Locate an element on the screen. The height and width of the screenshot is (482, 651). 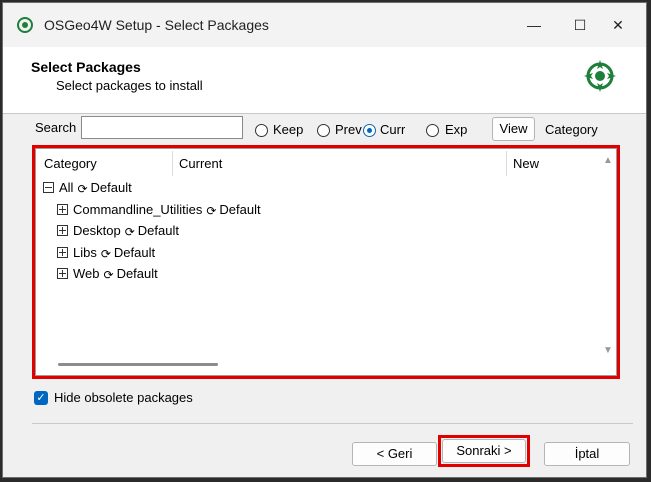
column-header-new: New is located at coordinates (554, 163).